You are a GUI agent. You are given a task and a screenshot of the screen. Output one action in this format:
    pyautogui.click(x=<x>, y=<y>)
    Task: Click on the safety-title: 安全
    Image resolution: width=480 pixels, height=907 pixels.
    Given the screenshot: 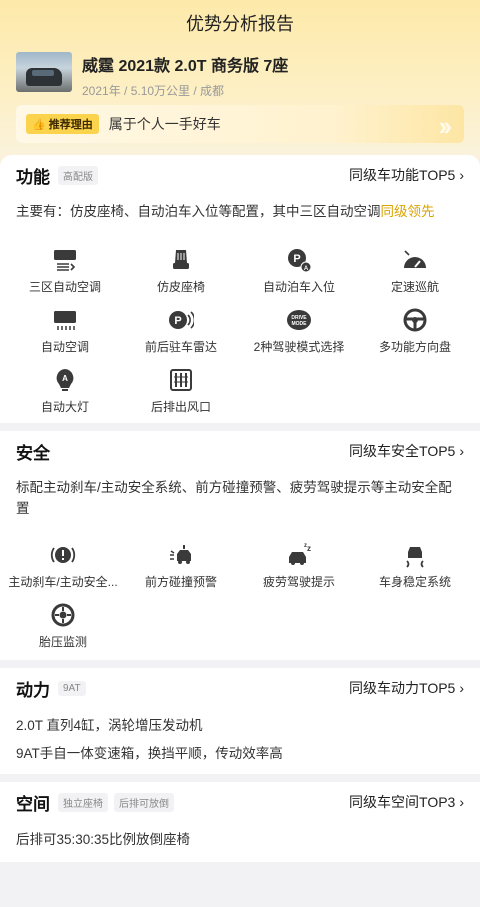 What is the action you would take?
    pyautogui.click(x=33, y=453)
    